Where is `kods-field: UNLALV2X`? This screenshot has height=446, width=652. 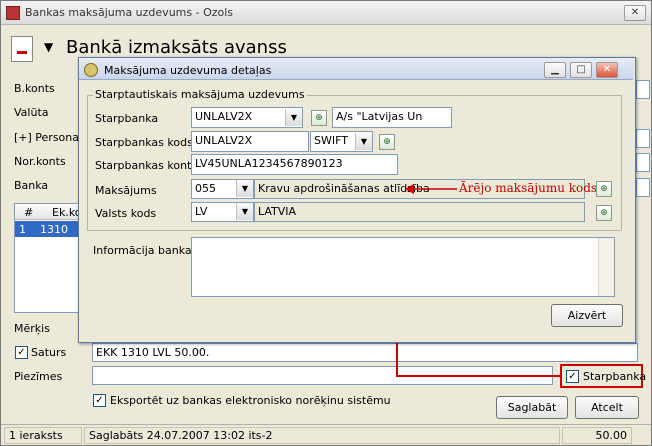 kods-field: UNLALV2X is located at coordinates (250, 141).